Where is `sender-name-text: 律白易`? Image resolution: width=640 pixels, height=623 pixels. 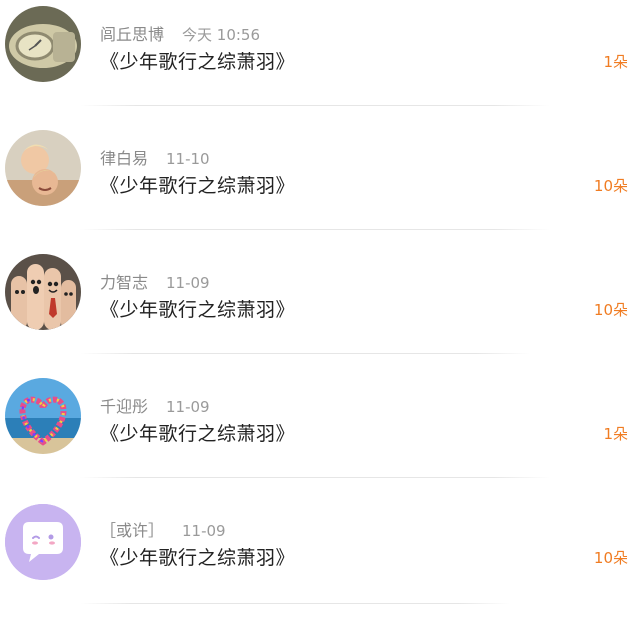
sender-name-text: 律白易 is located at coordinates (124, 158).